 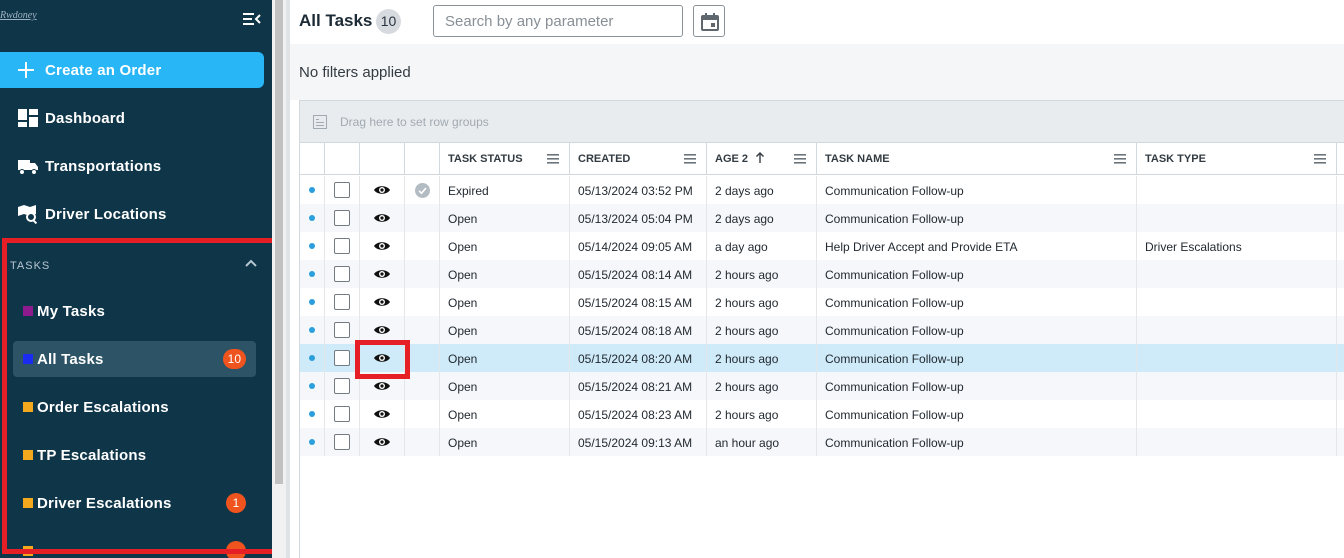 I want to click on collapse-menu-icon, so click(x=252, y=19).